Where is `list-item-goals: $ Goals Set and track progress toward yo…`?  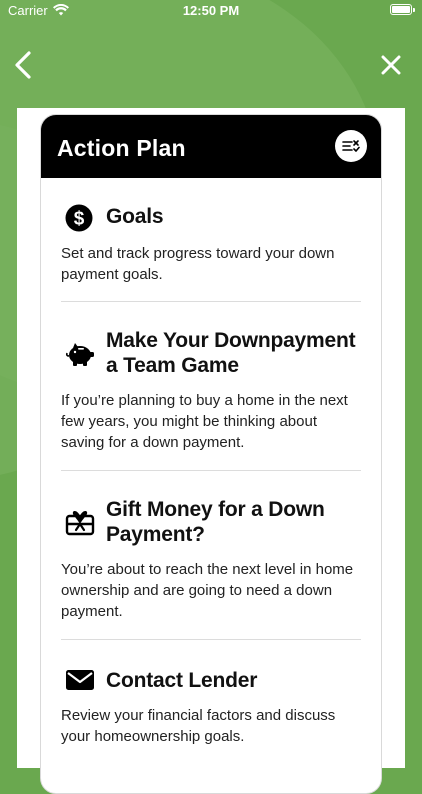
list-item-goals: $ Goals Set and track progress toward yo… is located at coordinates (211, 240).